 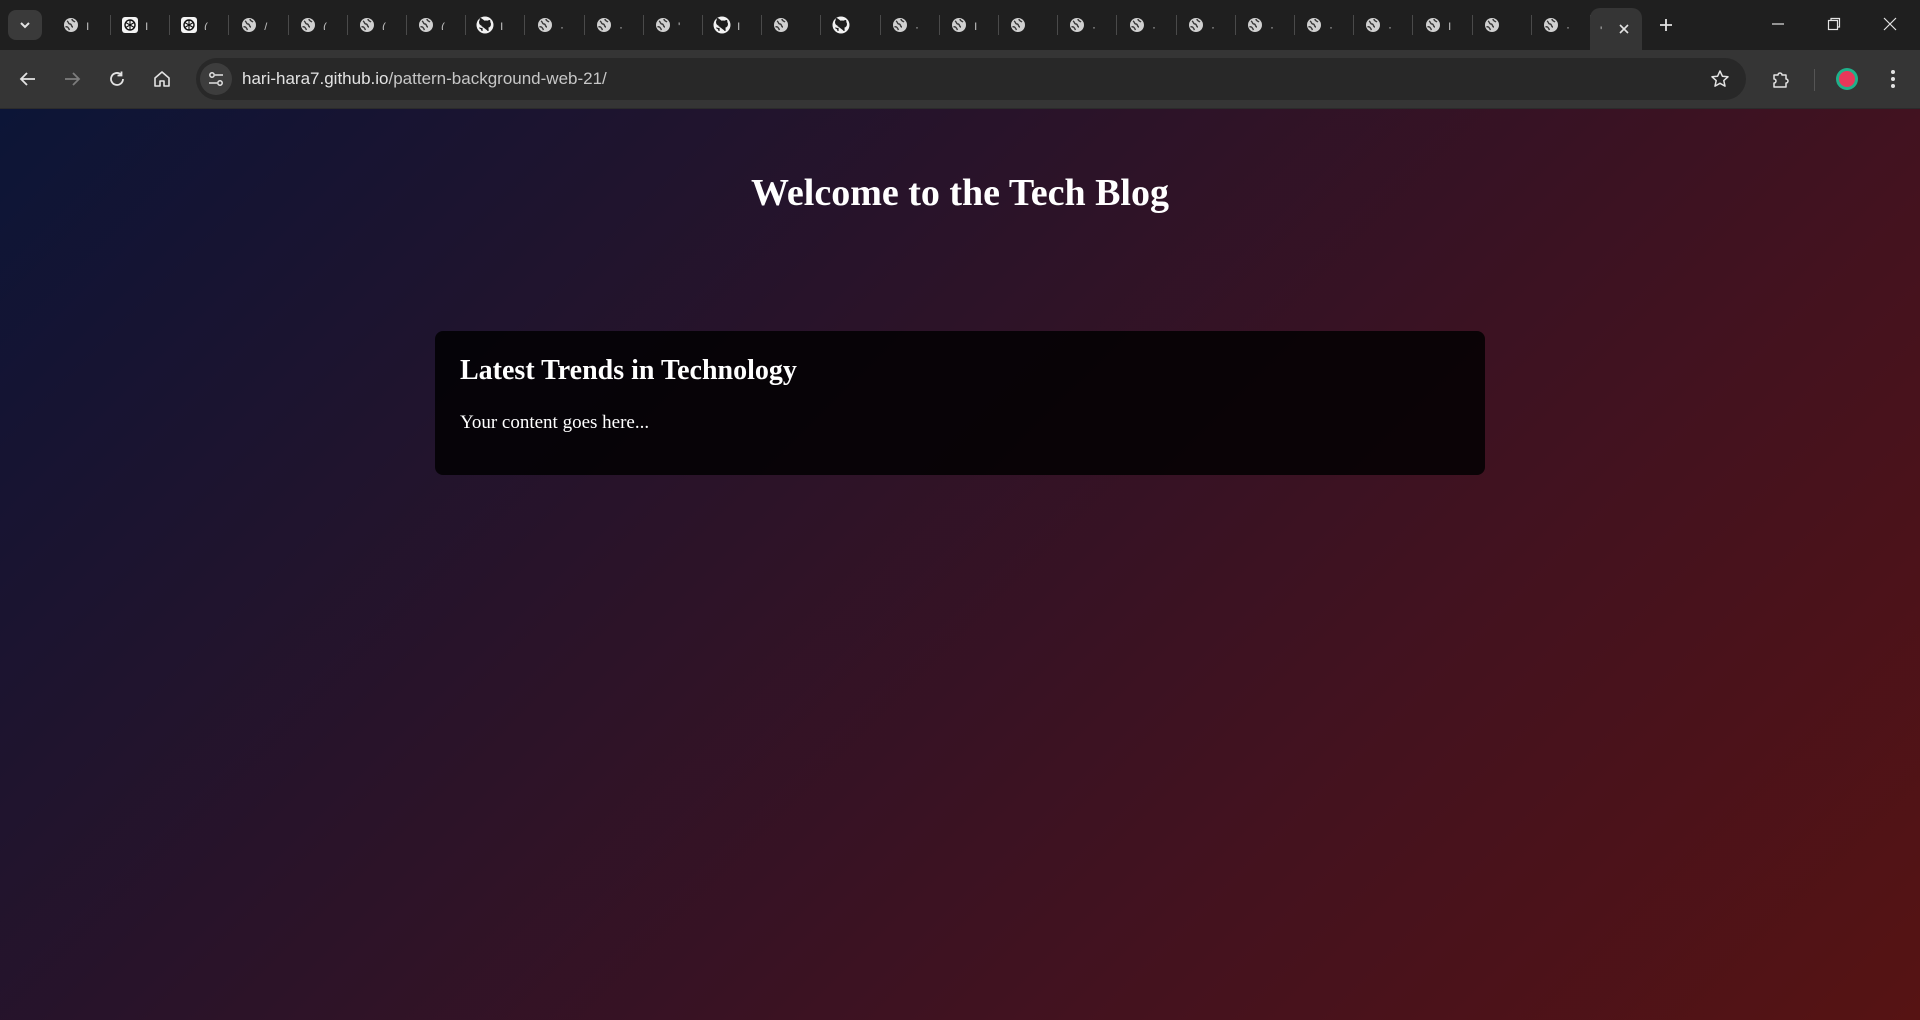 What do you see at coordinates (25, 25) in the screenshot?
I see `tab-search-button` at bounding box center [25, 25].